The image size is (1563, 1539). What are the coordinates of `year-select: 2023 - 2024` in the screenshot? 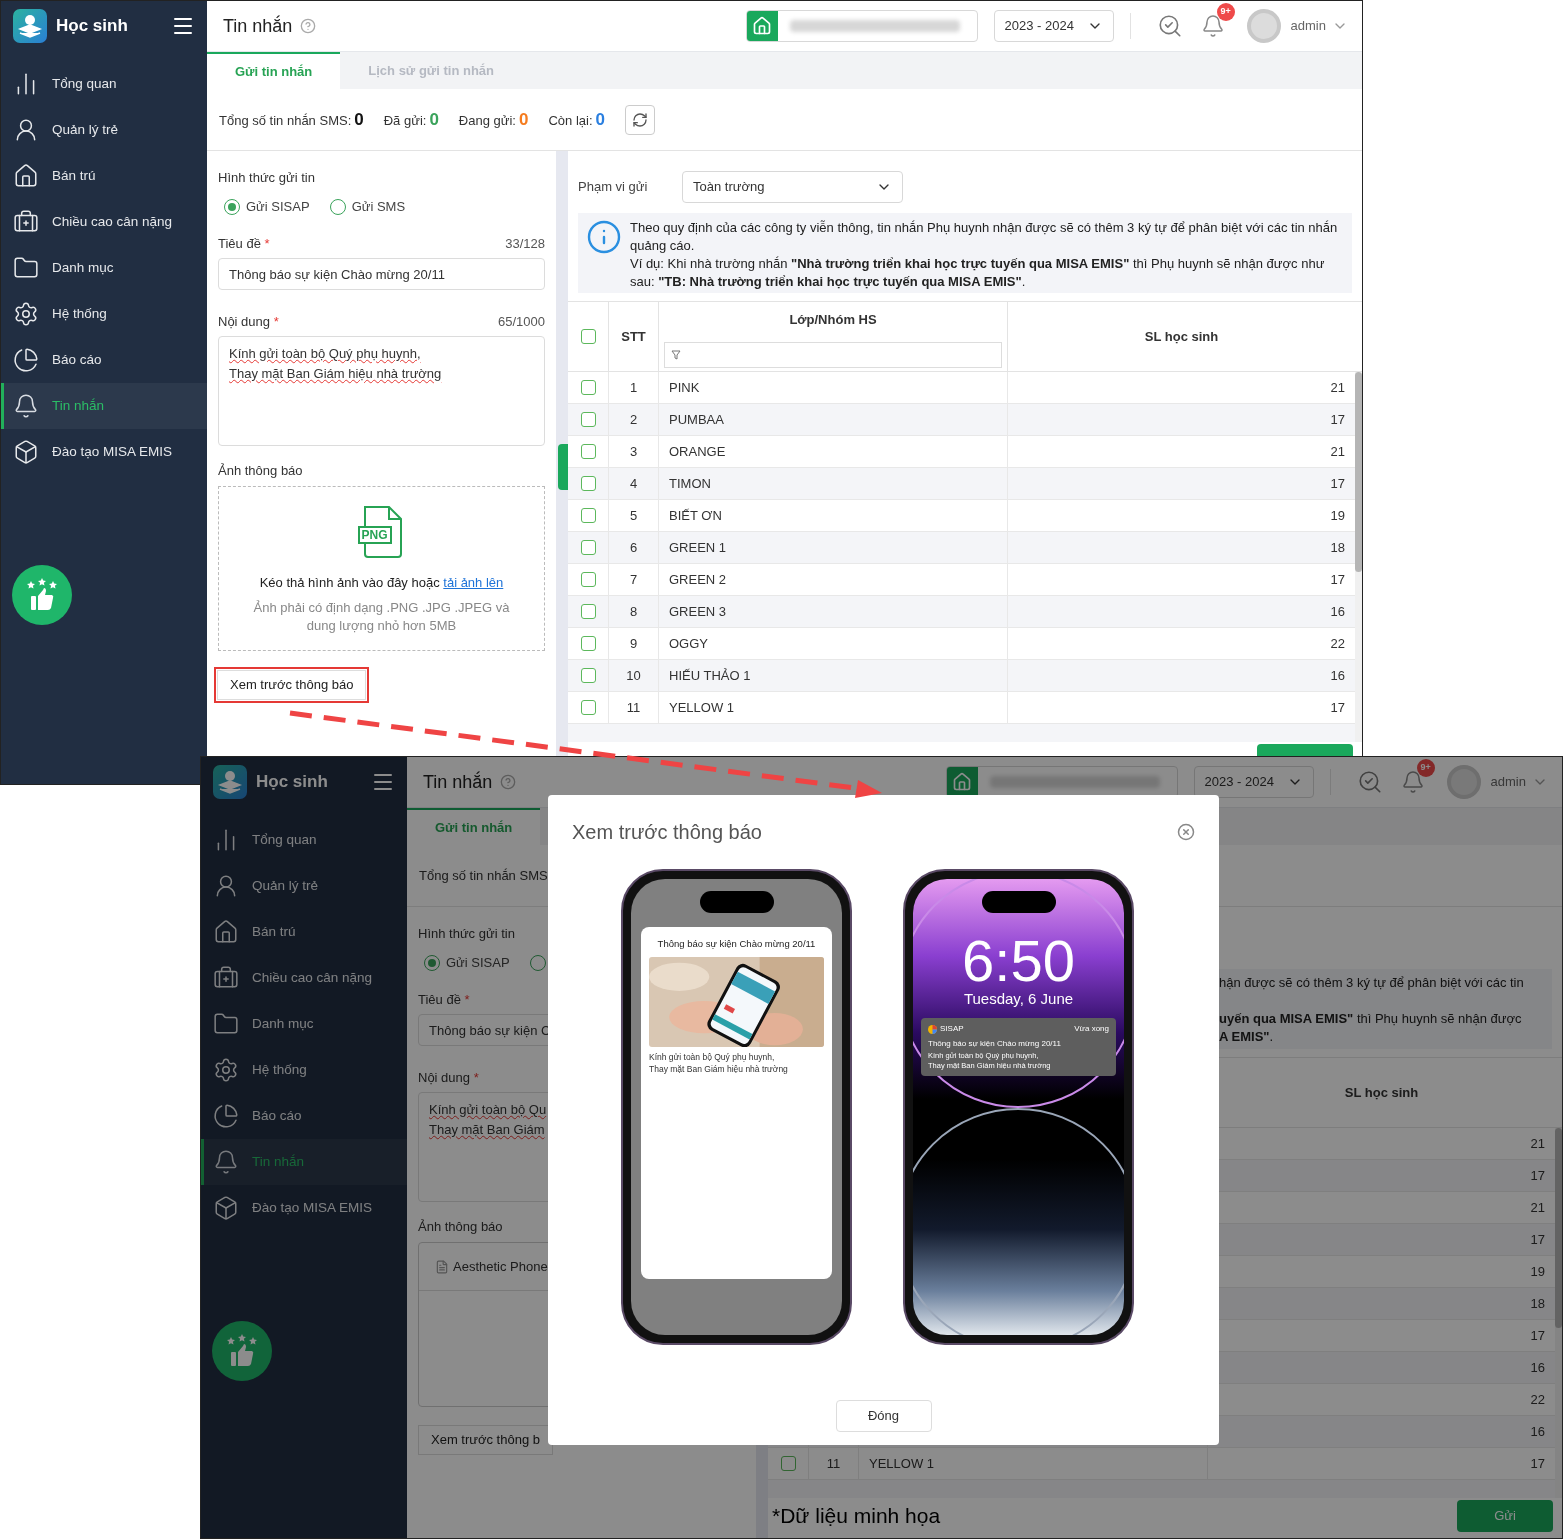 It's located at (1053, 26).